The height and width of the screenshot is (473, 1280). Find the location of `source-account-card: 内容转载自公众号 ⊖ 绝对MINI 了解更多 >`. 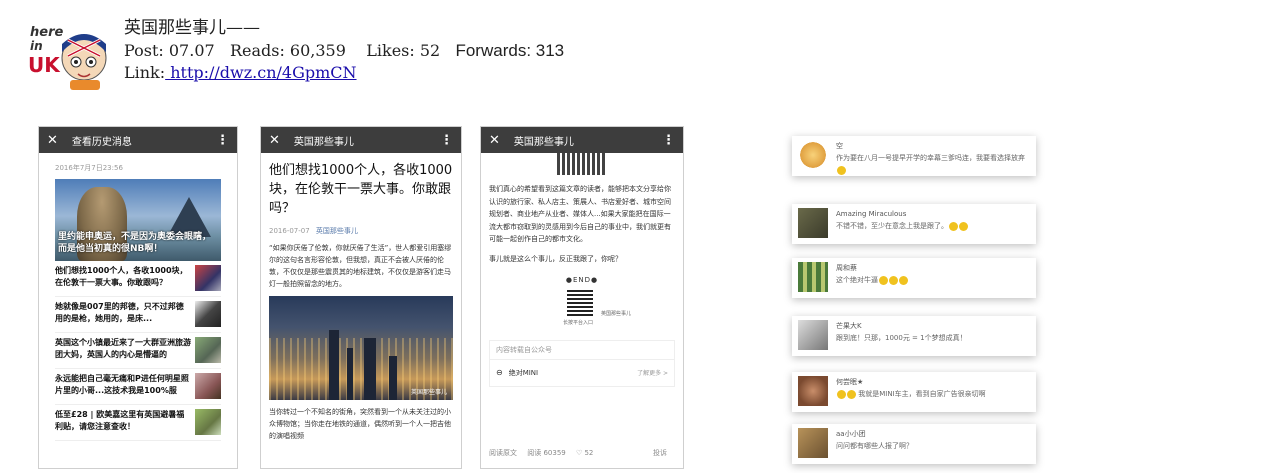

source-account-card: 内容转载自公众号 ⊖ 绝对MINI 了解更多 > is located at coordinates (582, 363).